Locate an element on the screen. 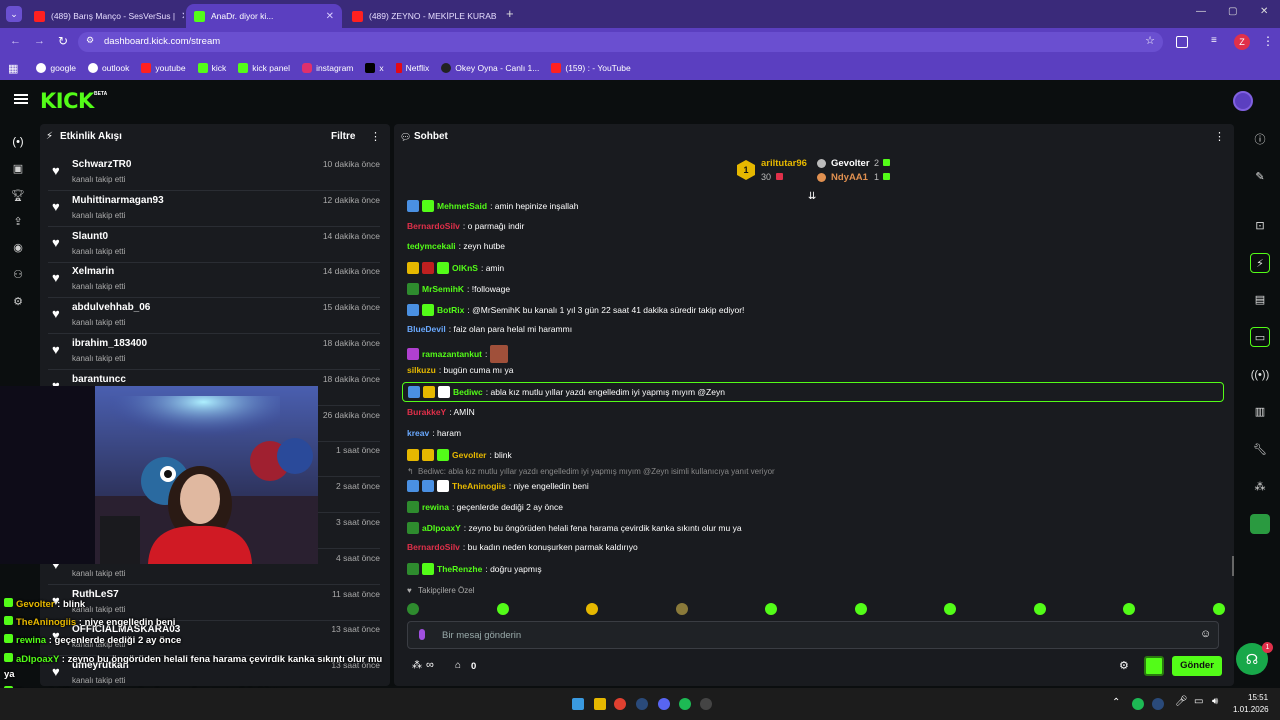 This screenshot has width=1280, height=720. bookmark-outlook: outlook is located at coordinates (108, 68).